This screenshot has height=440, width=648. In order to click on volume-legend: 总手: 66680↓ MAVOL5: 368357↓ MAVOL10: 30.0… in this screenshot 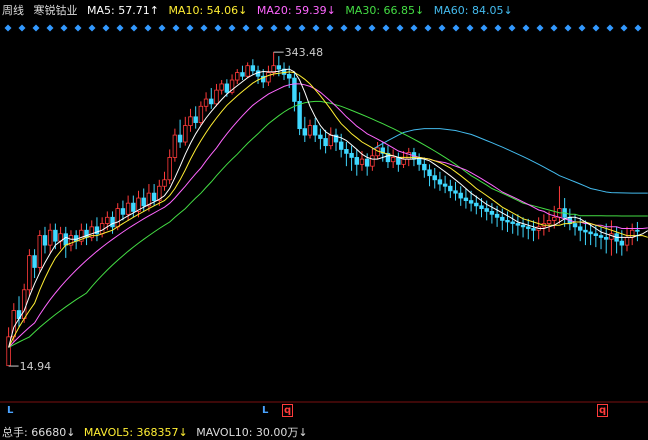, I will do `click(157, 432)`.